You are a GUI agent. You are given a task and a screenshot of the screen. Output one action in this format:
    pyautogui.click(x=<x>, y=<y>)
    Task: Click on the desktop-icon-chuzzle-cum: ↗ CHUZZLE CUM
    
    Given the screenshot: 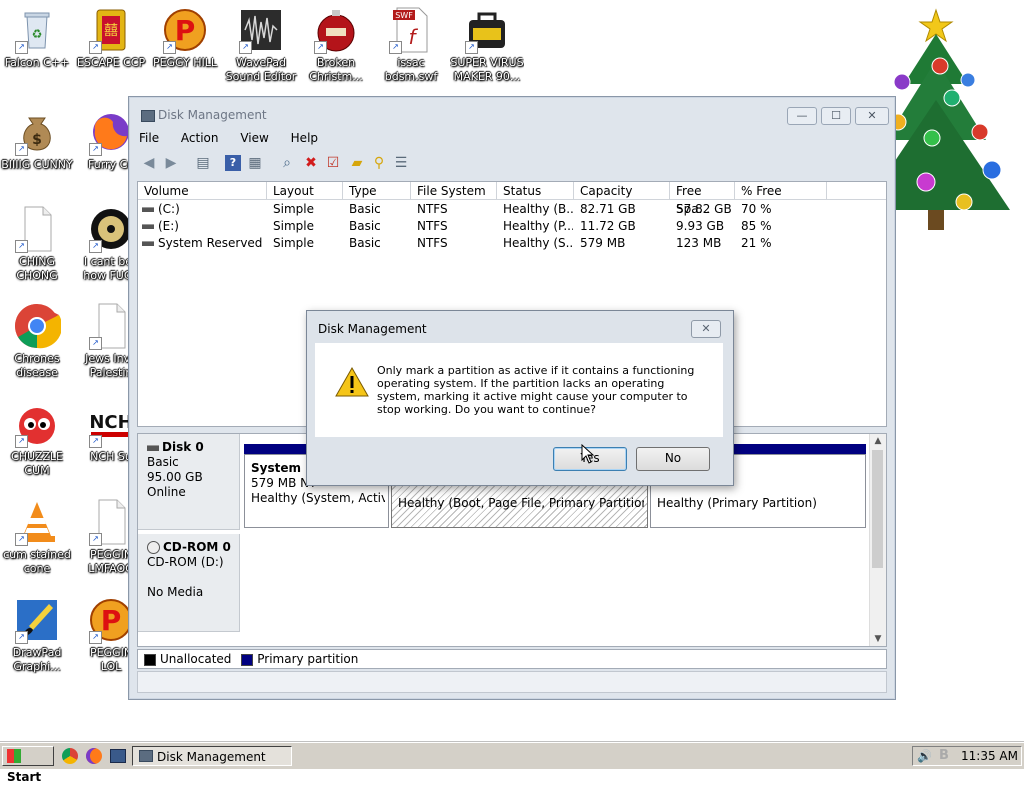 What is the action you would take?
    pyautogui.click(x=37, y=439)
    